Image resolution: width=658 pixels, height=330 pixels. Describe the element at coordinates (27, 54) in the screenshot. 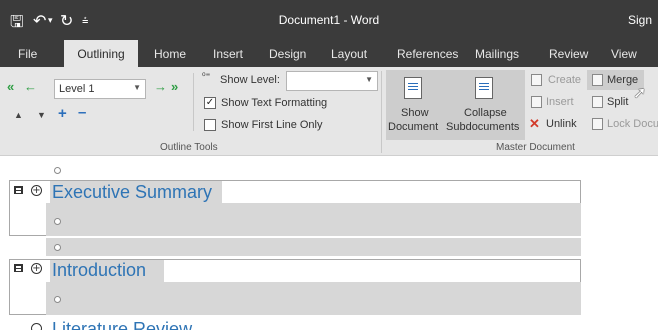

I see `tab-file: File` at that location.